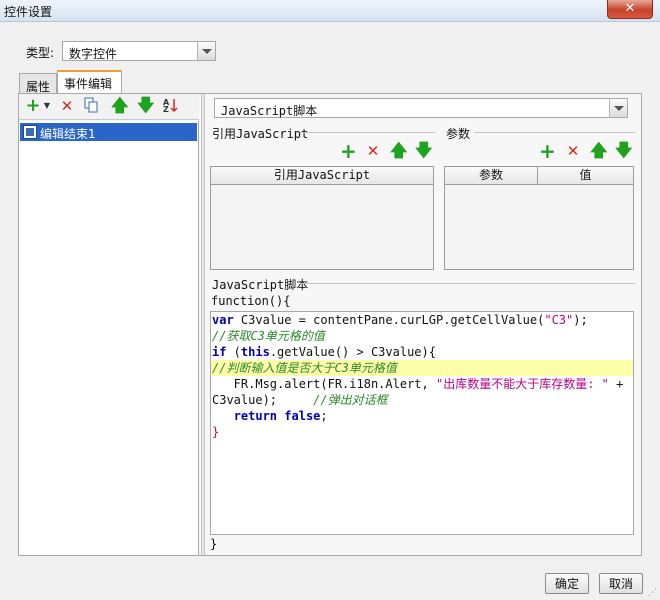  Describe the element at coordinates (109, 107) in the screenshot. I see `left-toolbar: + ▼ ✕ 🡅 🡇 AZ` at that location.